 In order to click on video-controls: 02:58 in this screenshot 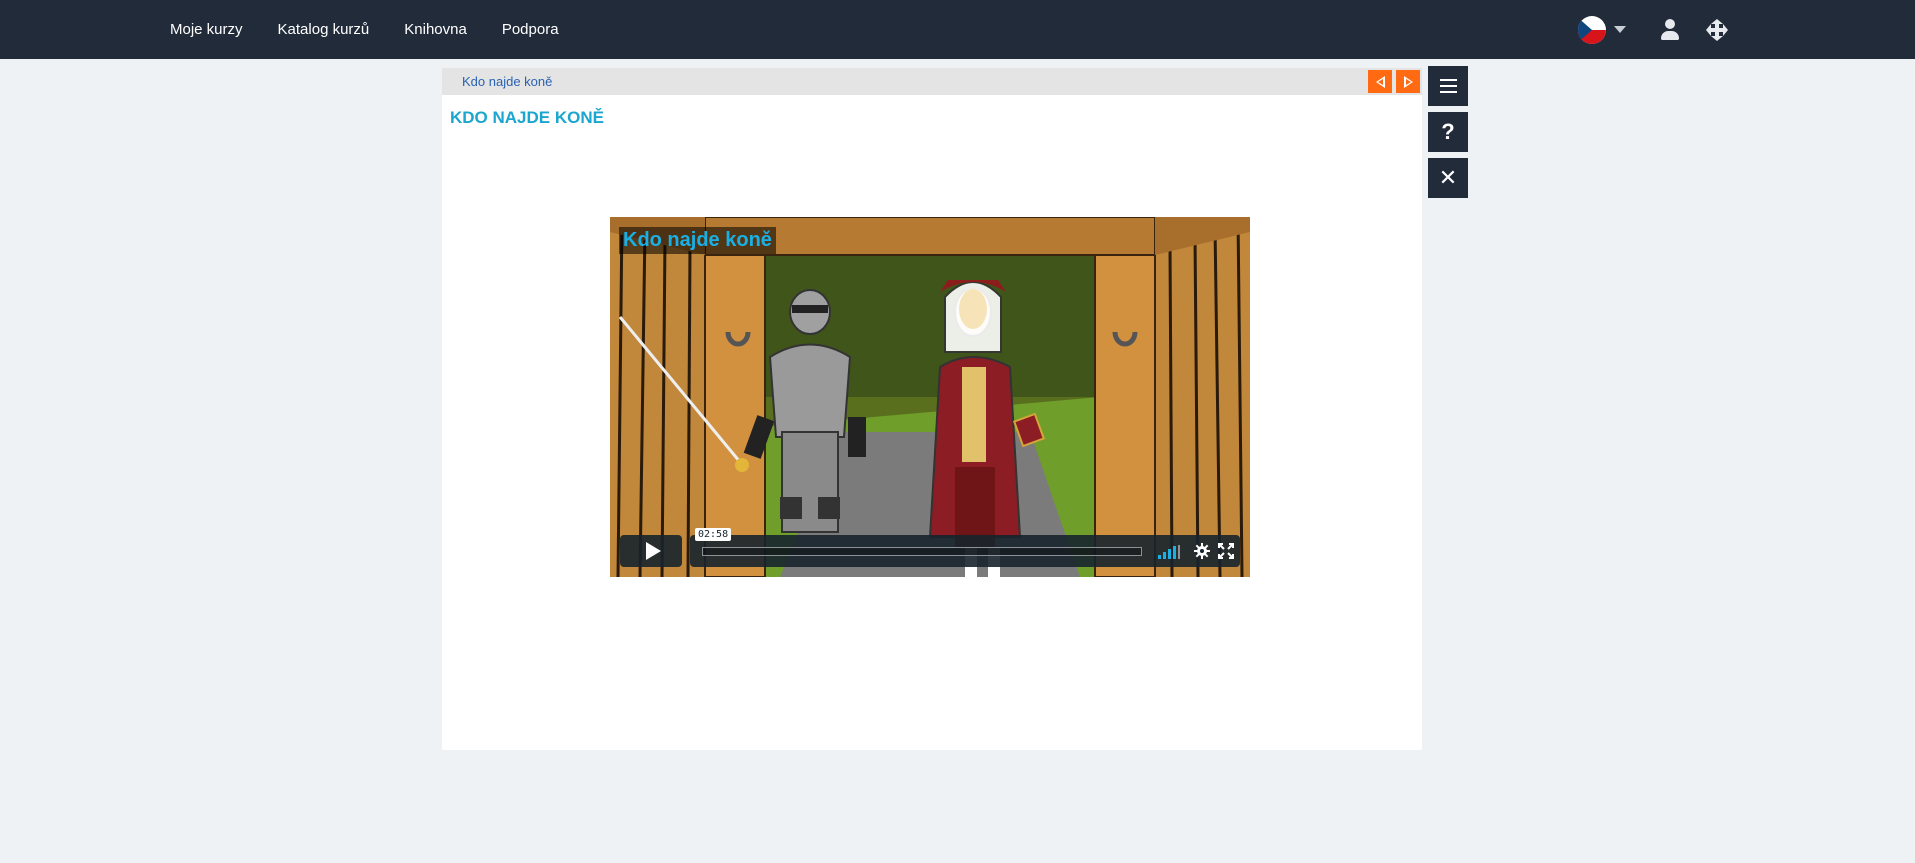, I will do `click(930, 547)`.